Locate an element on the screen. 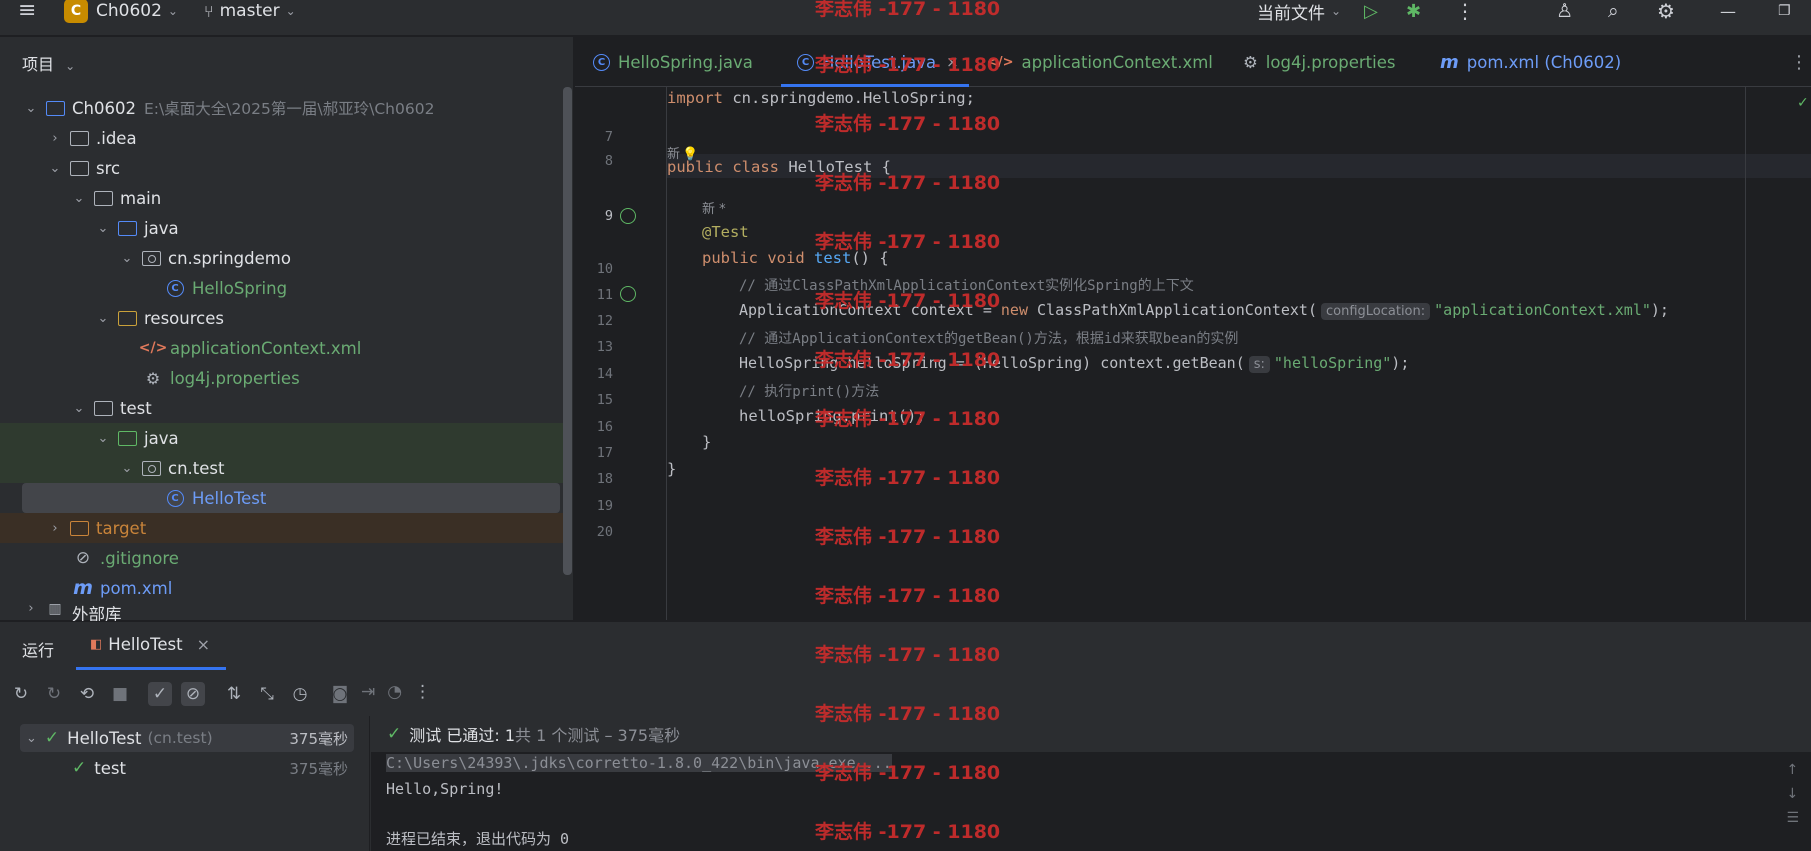 This screenshot has width=1811, height=851. wrap-icon: ☰ is located at coordinates (1792, 818).